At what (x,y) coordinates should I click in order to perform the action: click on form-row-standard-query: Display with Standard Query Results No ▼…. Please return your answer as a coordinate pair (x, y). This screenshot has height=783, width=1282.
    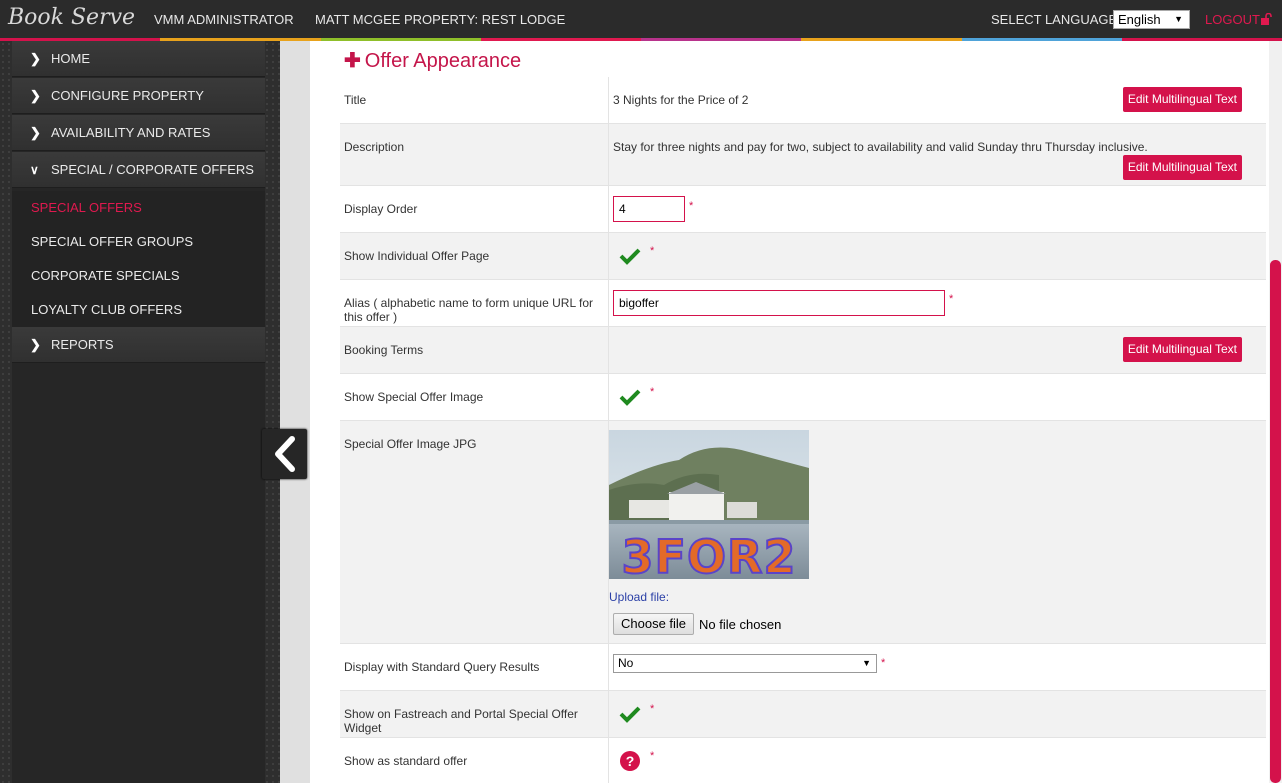
    Looking at the image, I should click on (803, 667).